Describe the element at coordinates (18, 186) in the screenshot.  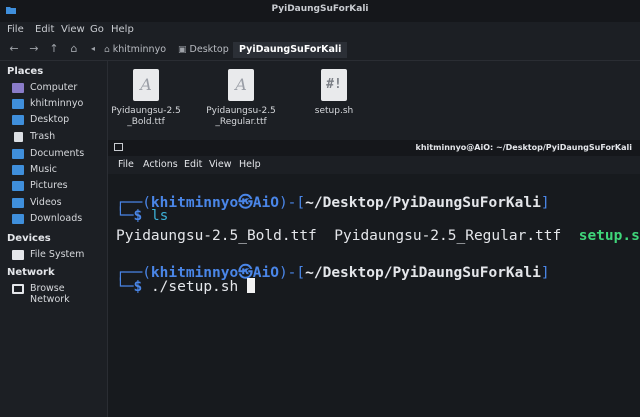
I see `pictures-folder-icon` at that location.